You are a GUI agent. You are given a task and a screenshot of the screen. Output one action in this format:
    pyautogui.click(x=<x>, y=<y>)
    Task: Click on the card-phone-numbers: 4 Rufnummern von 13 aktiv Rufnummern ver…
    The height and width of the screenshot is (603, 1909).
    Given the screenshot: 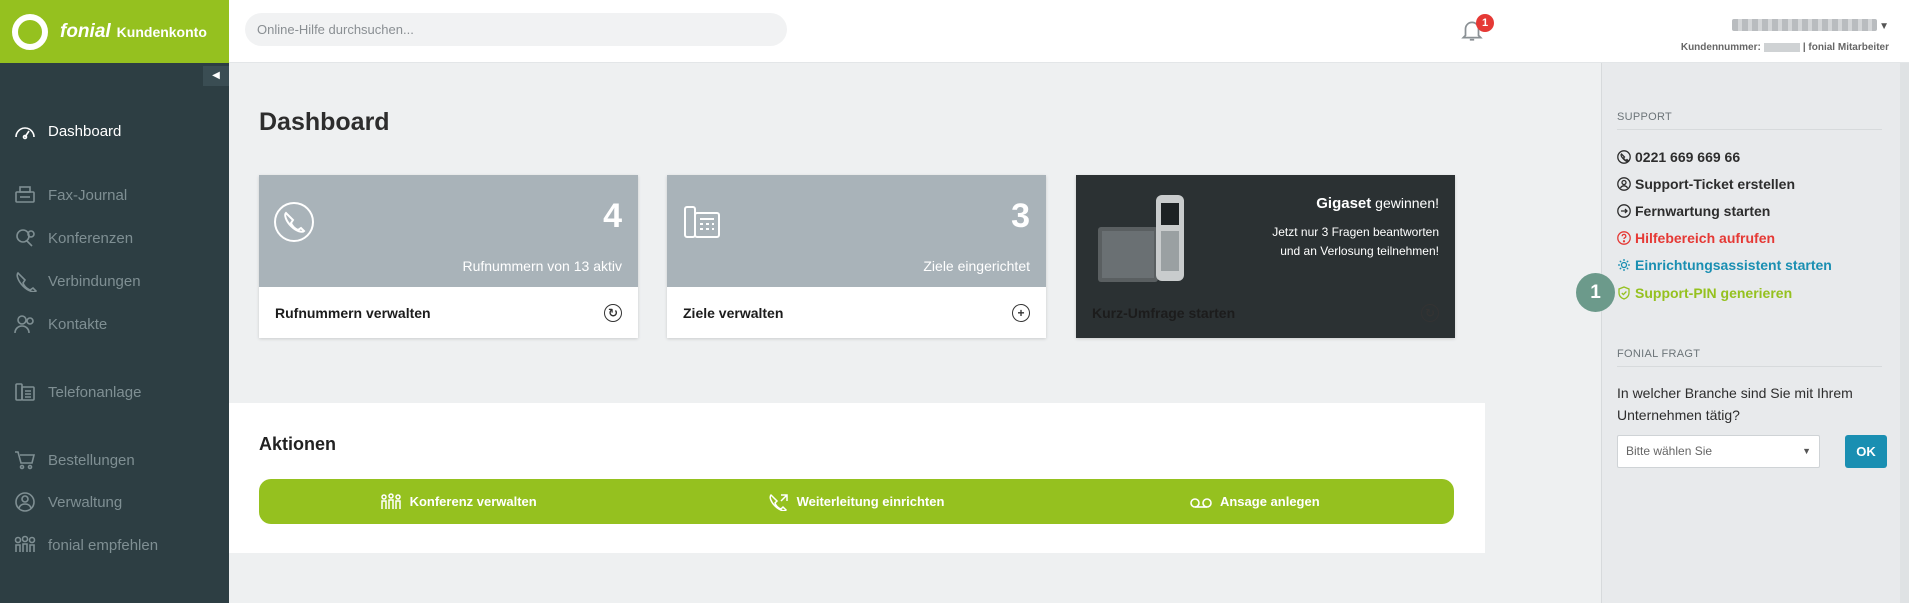 What is the action you would take?
    pyautogui.click(x=448, y=256)
    